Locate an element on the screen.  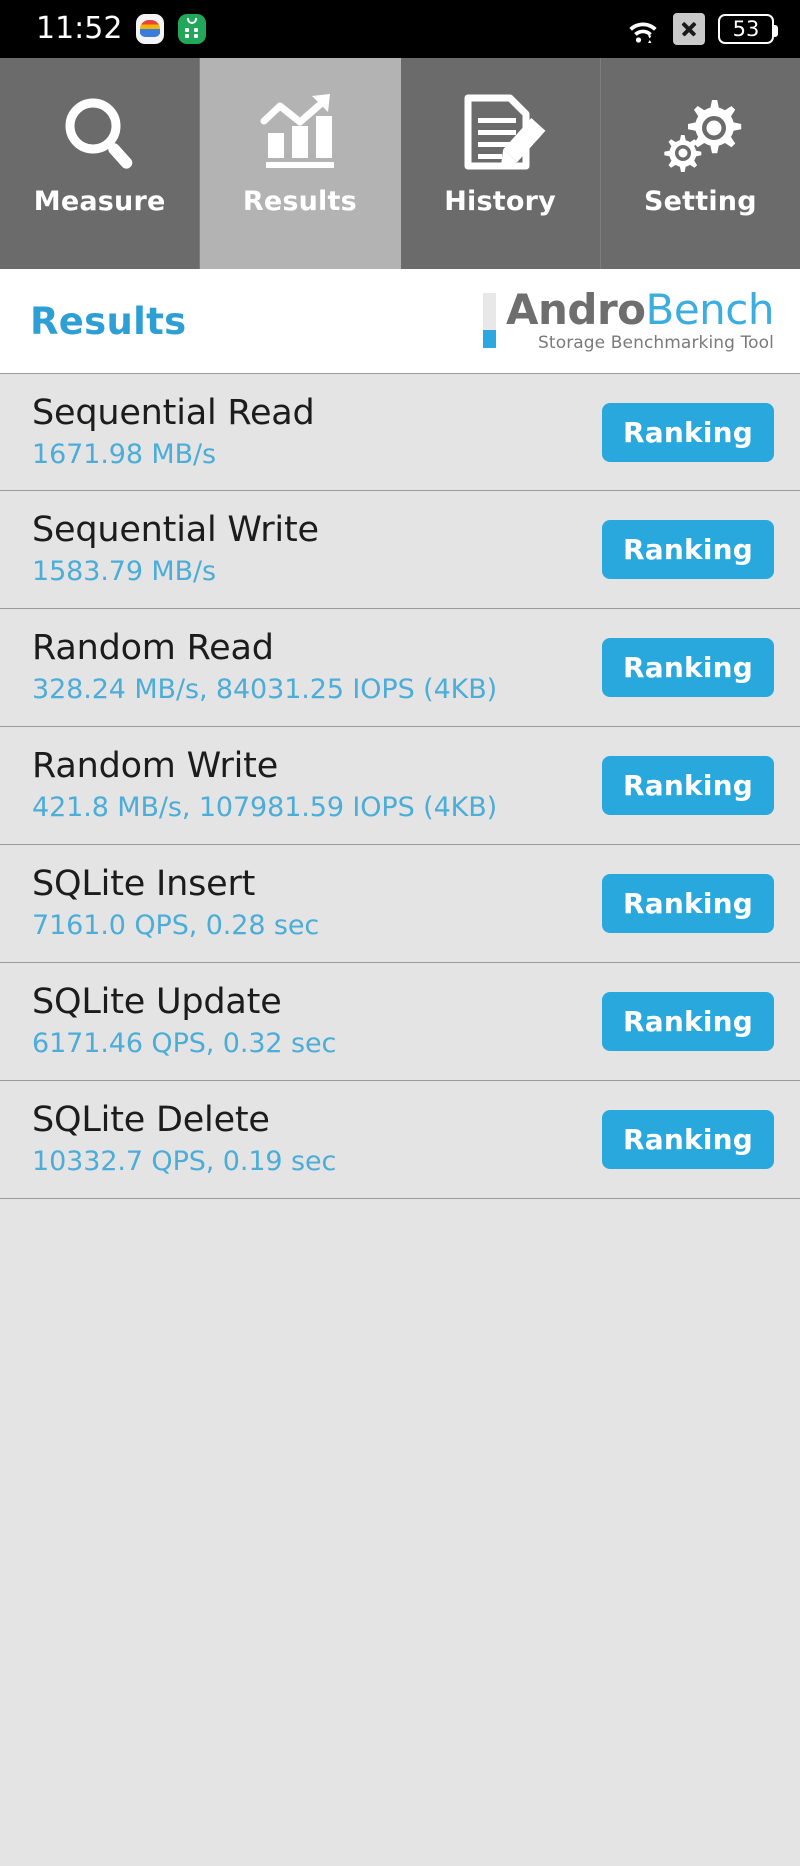
status-bar-left: 11:52 is located at coordinates (121, 28).